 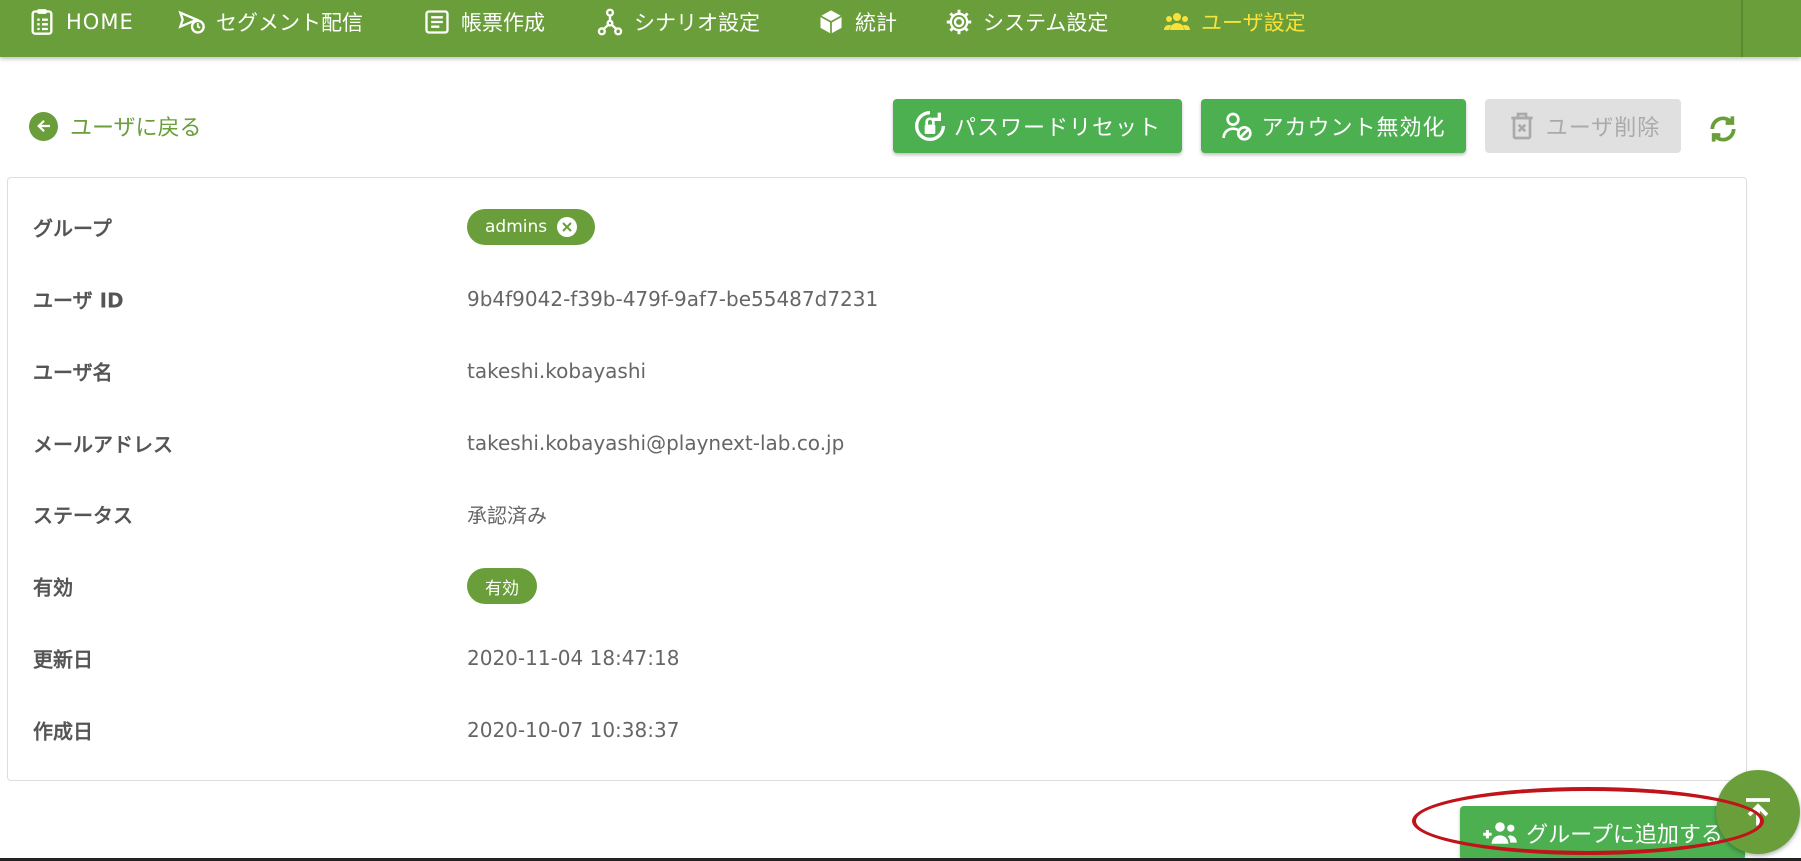 I want to click on nav-user-settings: ユーザ設定, so click(x=1234, y=22).